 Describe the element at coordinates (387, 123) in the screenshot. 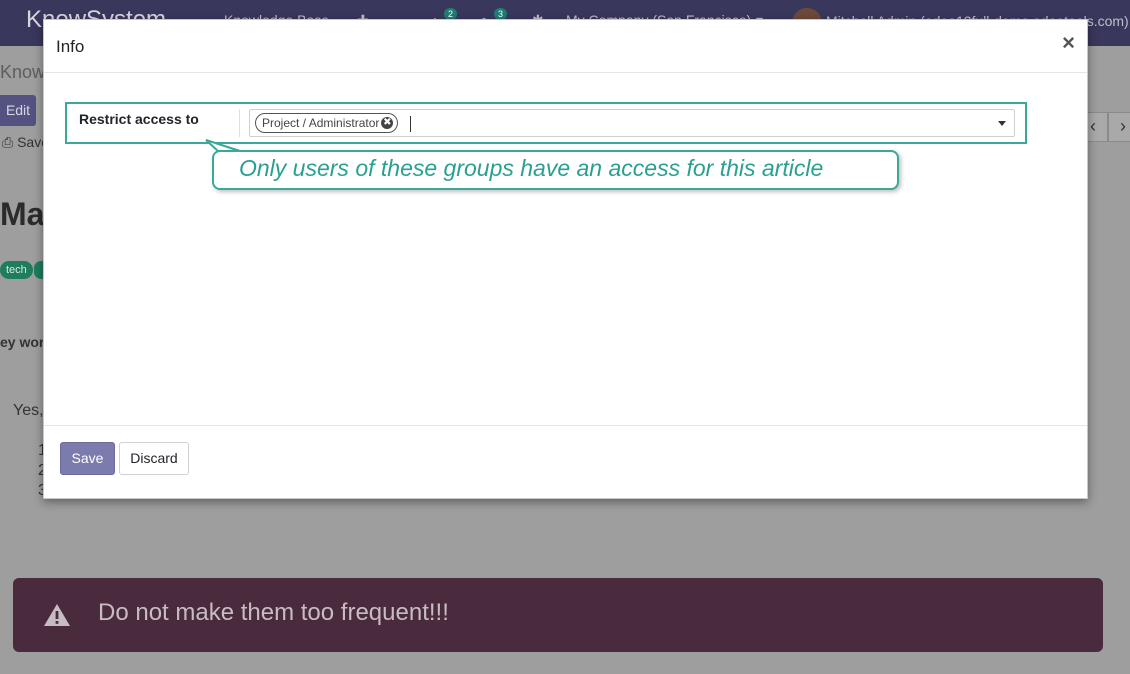

I see `remove-tag-icon: ✖` at that location.